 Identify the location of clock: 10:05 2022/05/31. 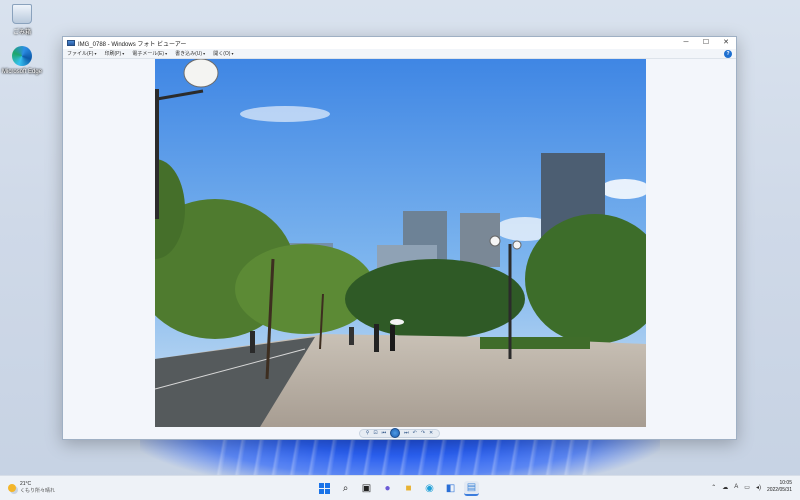
(779, 487).